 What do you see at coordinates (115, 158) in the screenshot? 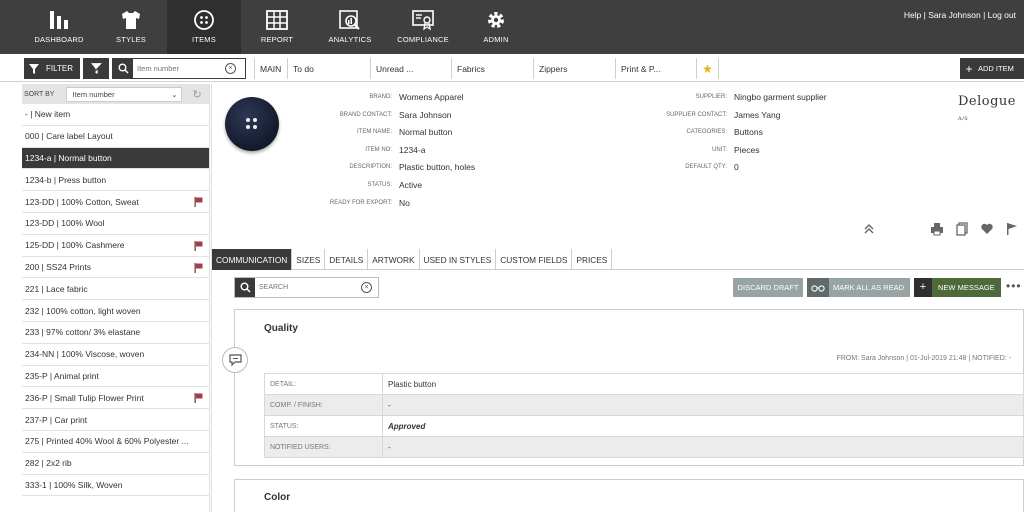
I see `list-item: 1234-a | Normal button` at bounding box center [115, 158].